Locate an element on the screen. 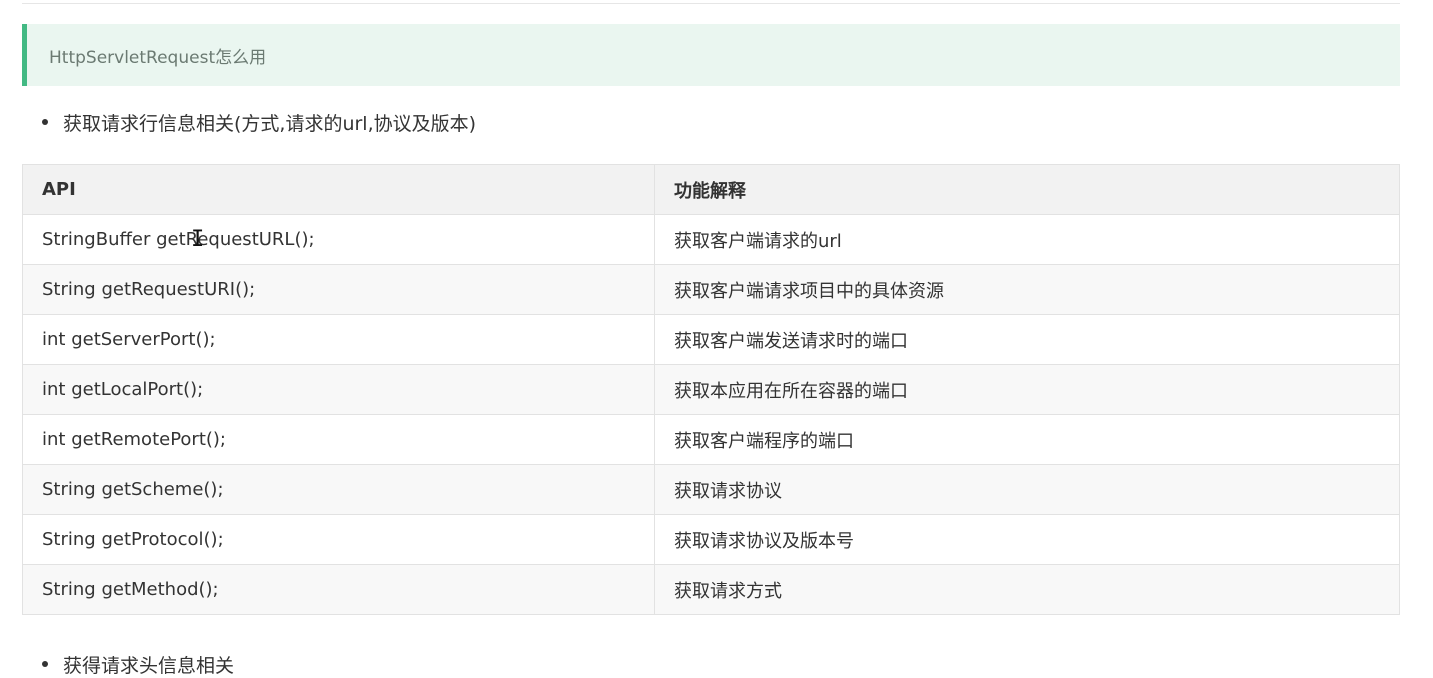  cell-api: int getServerPort(); is located at coordinates (338, 339).